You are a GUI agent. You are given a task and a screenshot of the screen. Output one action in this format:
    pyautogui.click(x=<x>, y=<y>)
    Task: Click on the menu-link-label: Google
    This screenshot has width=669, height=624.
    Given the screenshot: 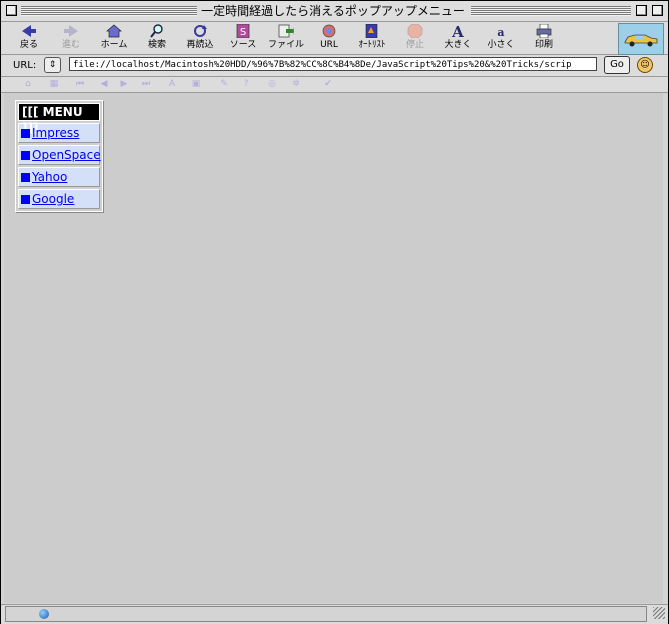 What is the action you would take?
    pyautogui.click(x=53, y=199)
    